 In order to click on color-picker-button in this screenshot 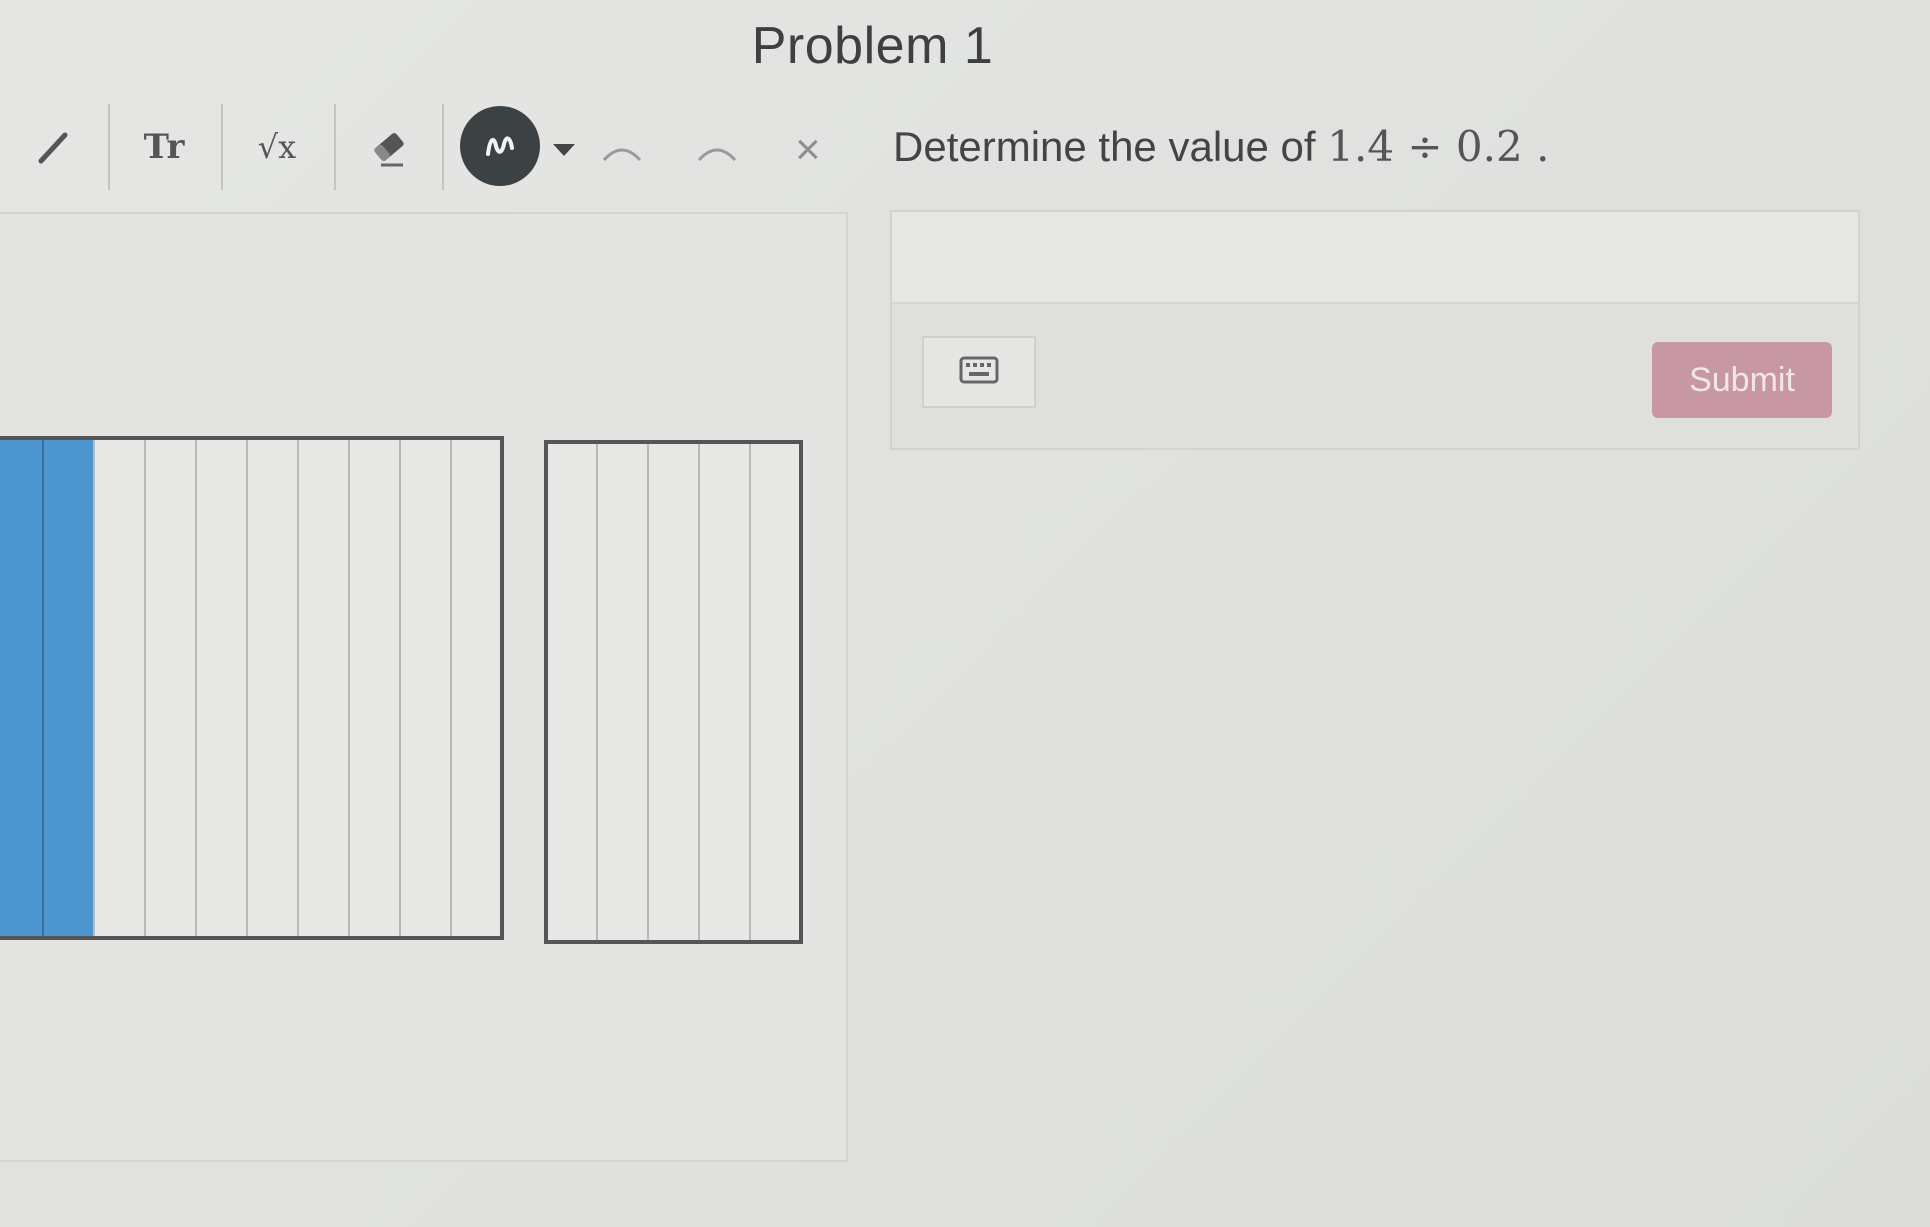, I will do `click(500, 146)`.